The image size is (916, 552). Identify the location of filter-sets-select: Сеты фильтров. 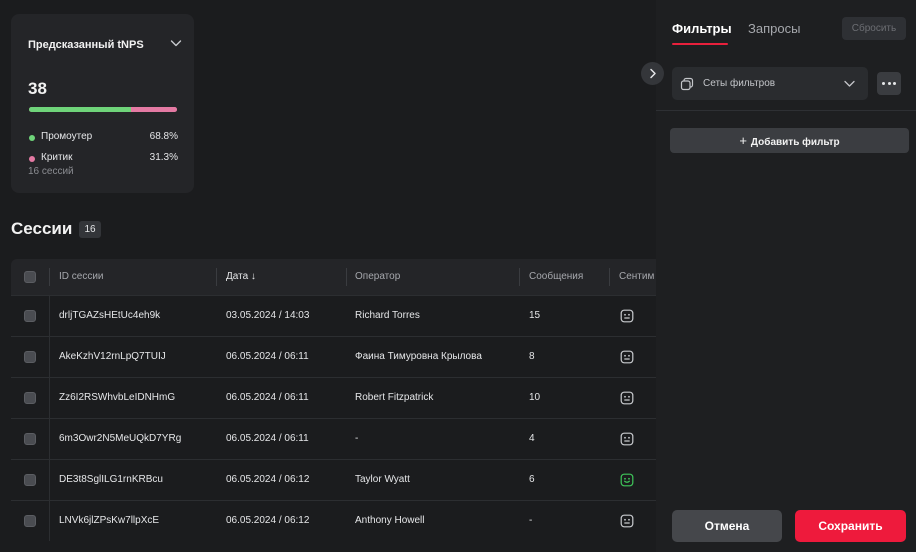
(770, 83).